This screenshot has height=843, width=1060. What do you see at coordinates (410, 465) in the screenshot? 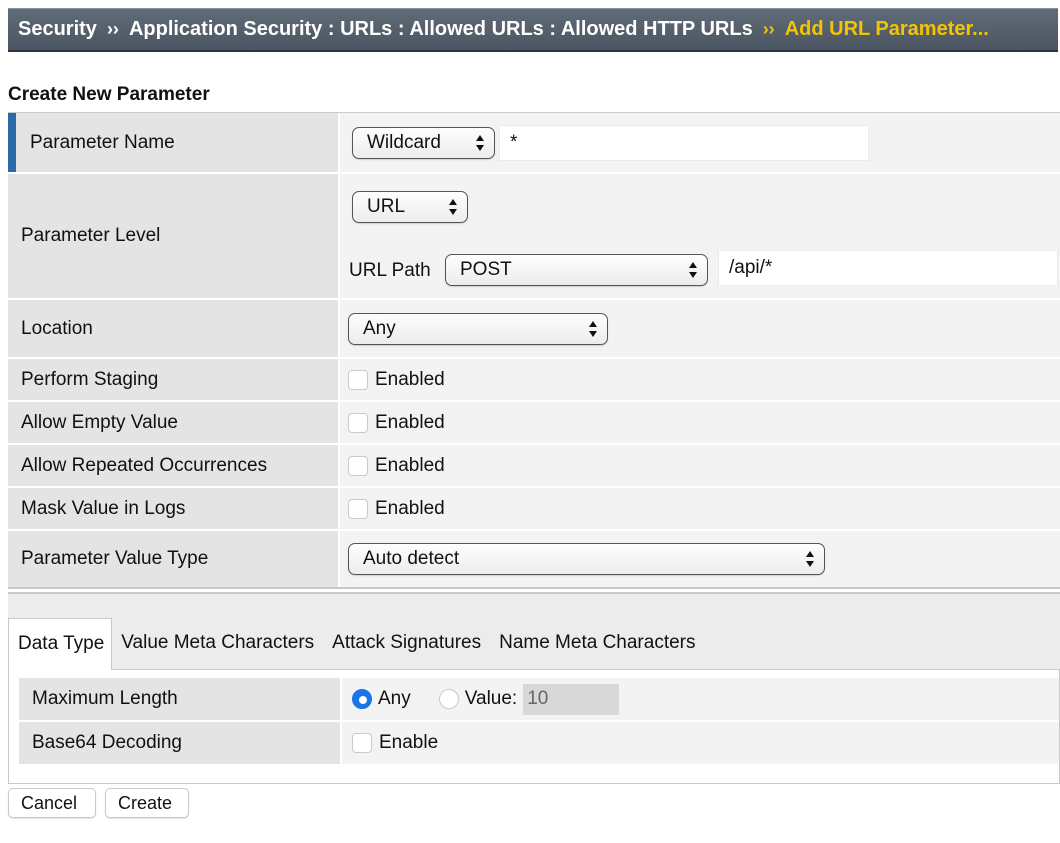
I see `allow-repeated-occurrences-checkbox-label: Enabled` at bounding box center [410, 465].